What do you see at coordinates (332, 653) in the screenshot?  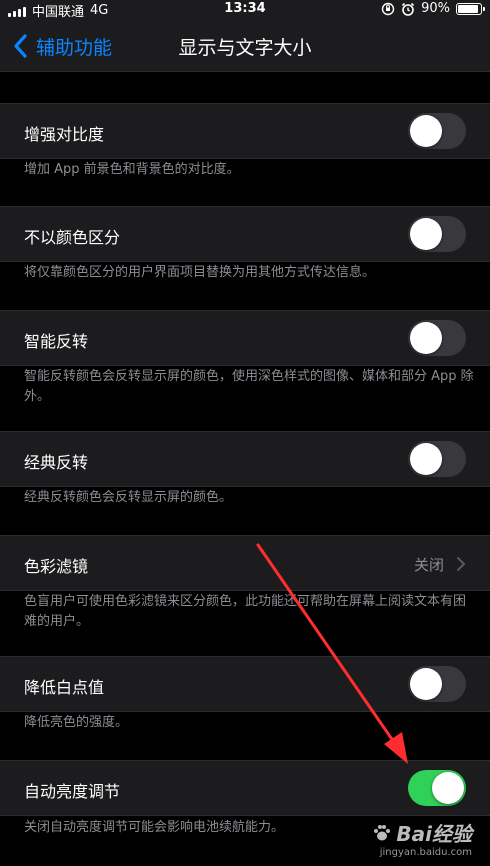 I see `annotation-arrow` at bounding box center [332, 653].